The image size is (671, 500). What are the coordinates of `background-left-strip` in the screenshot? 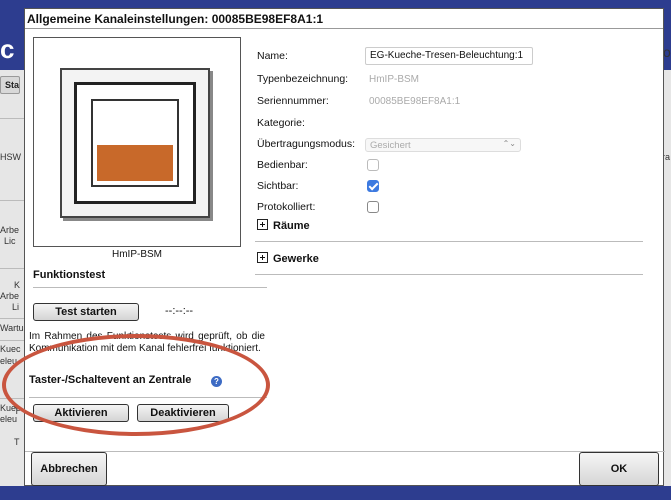 It's located at (12, 285).